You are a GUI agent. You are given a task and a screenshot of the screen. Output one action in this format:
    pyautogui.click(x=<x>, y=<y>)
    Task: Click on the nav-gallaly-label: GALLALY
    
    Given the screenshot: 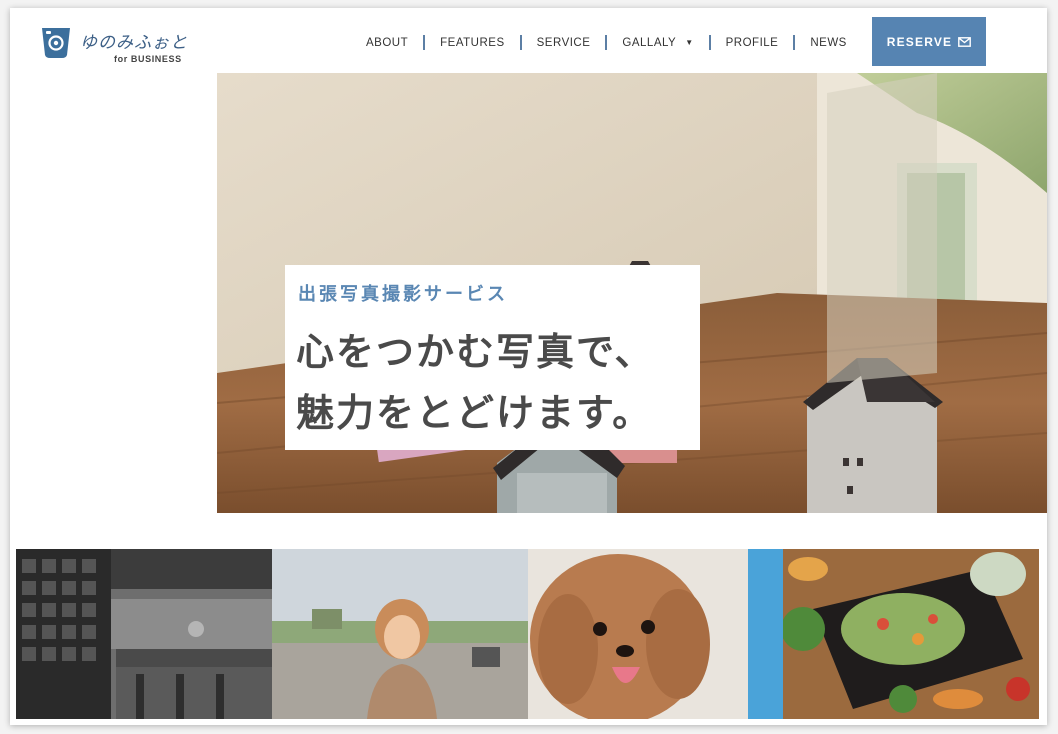 What is the action you would take?
    pyautogui.click(x=649, y=42)
    